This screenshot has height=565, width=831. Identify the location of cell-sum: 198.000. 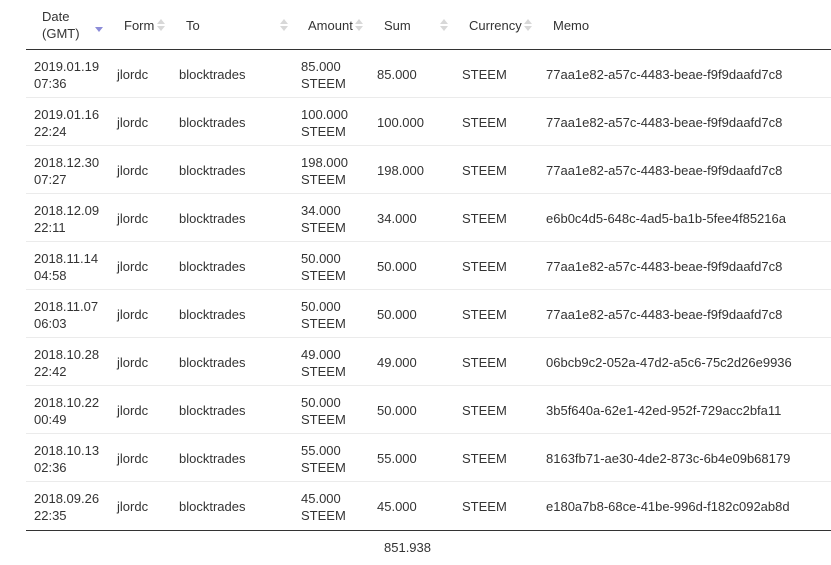
(400, 170).